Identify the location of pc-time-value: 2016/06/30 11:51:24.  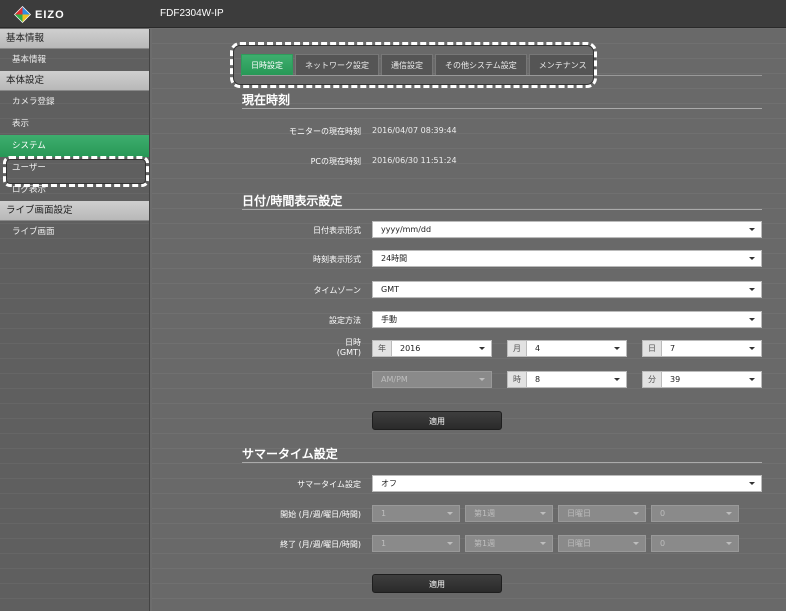
(414, 160).